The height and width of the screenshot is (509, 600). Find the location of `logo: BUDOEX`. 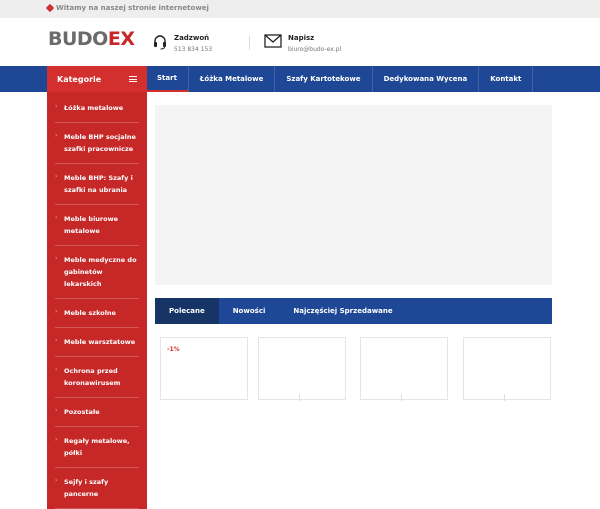

logo: BUDOEX is located at coordinates (91, 39).